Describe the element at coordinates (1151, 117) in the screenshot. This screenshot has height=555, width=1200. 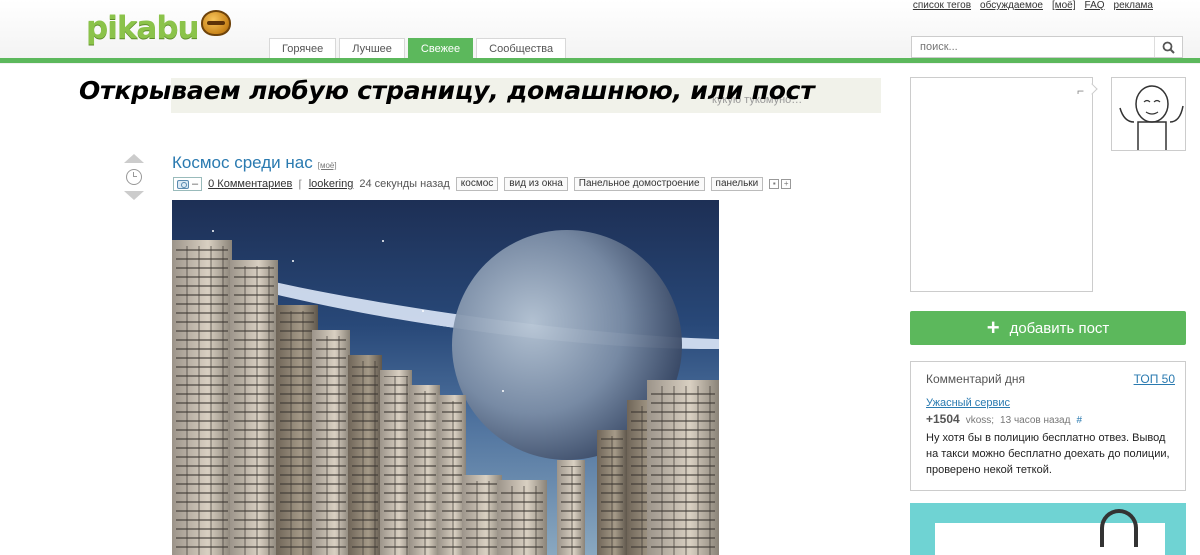
I see `meme-face-icon` at that location.